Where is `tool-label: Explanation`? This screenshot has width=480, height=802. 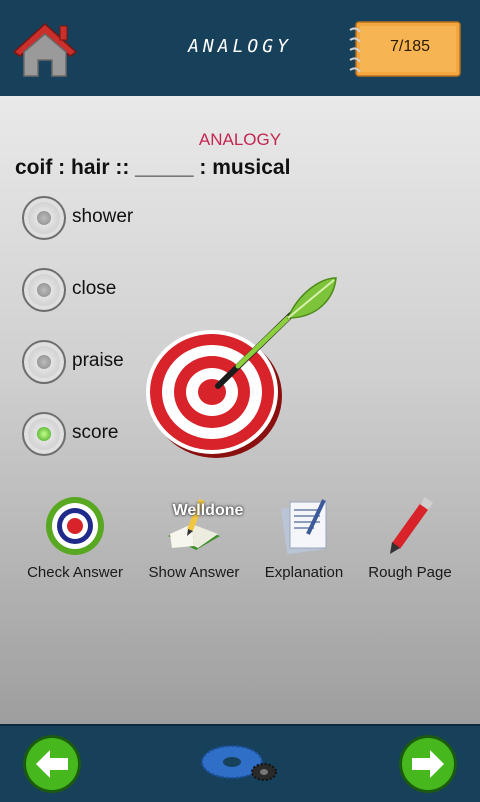 tool-label: Explanation is located at coordinates (304, 572).